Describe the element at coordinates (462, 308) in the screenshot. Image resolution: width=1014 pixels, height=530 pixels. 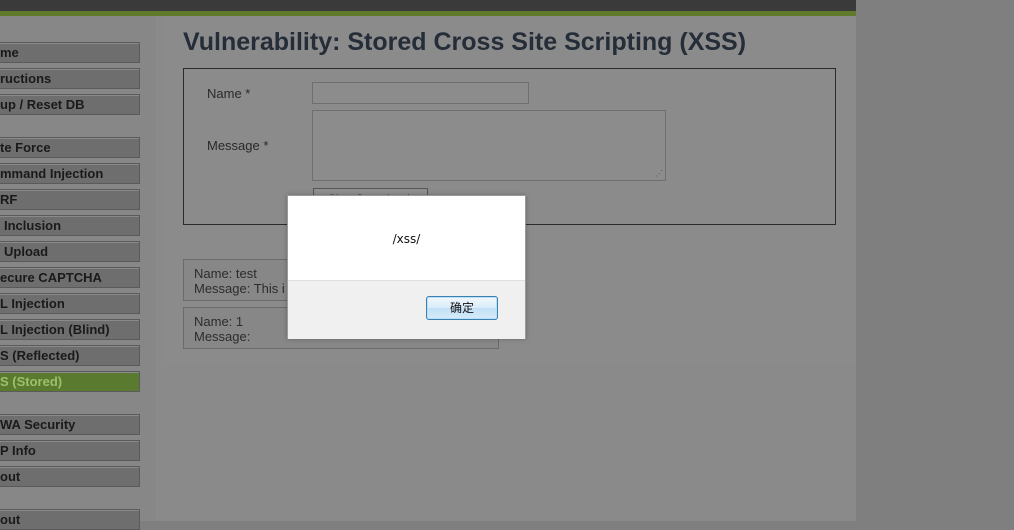
I see `ok-button: 确定` at that location.